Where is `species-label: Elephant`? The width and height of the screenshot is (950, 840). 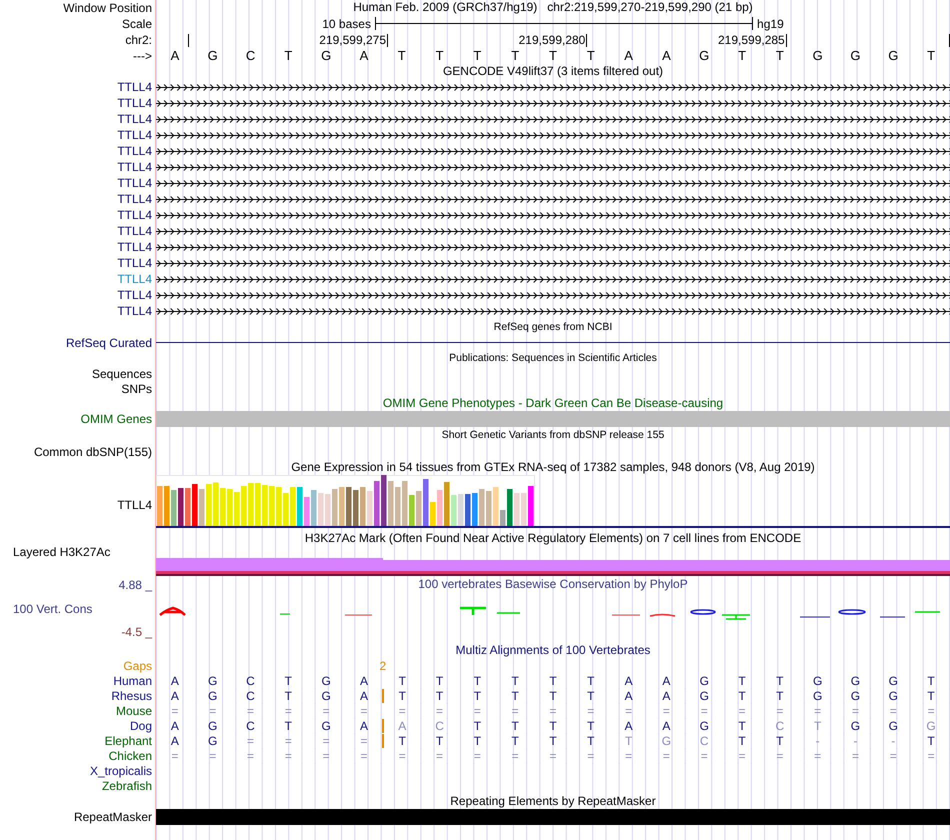 species-label: Elephant is located at coordinates (128, 741).